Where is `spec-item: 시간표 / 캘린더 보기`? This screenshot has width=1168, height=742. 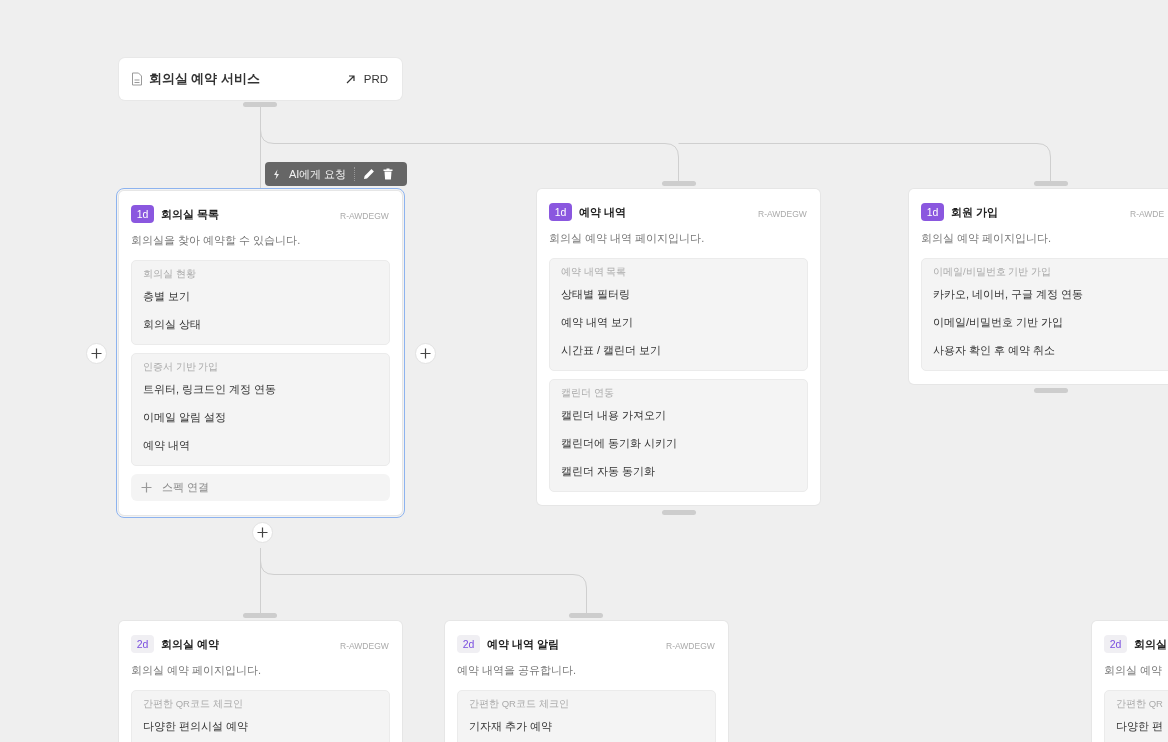 spec-item: 시간표 / 캘린더 보기 is located at coordinates (678, 350).